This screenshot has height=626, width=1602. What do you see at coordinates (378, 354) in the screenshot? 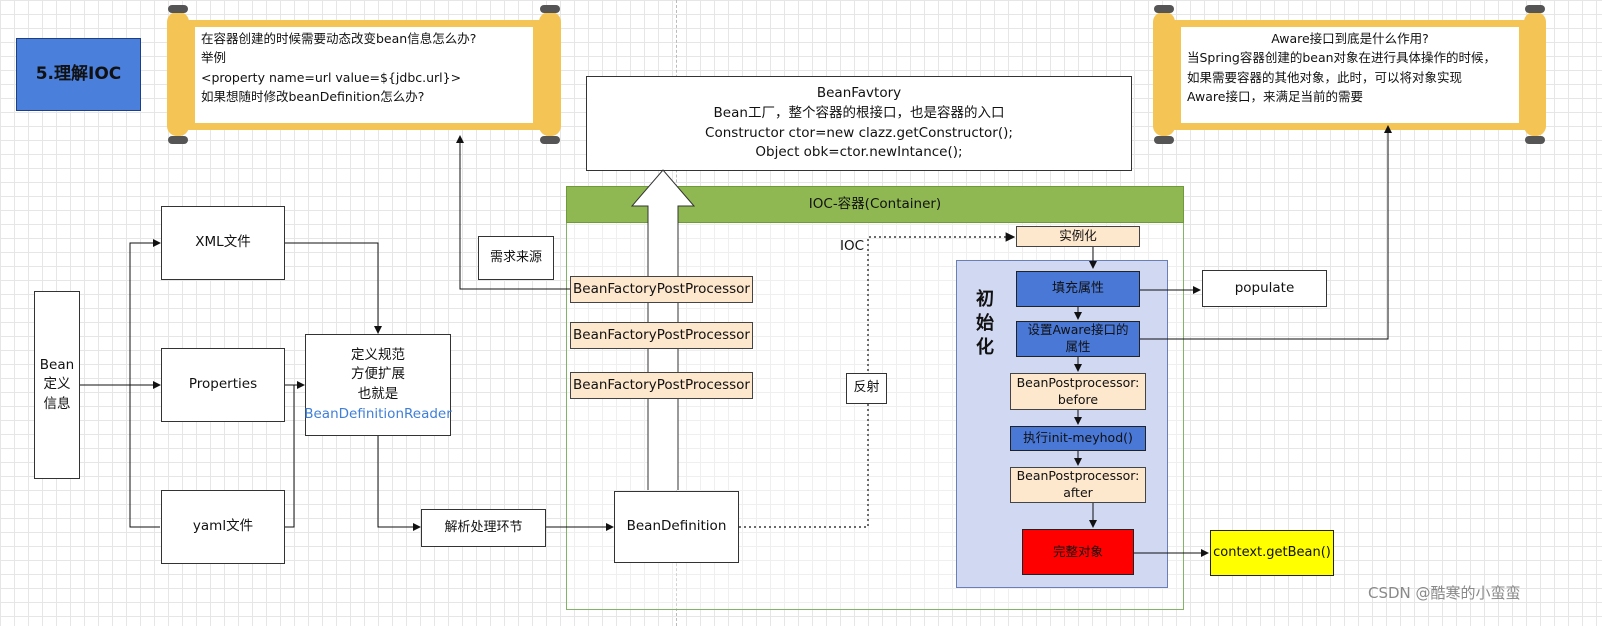
I see `reader-line: 定义规范` at bounding box center [378, 354].